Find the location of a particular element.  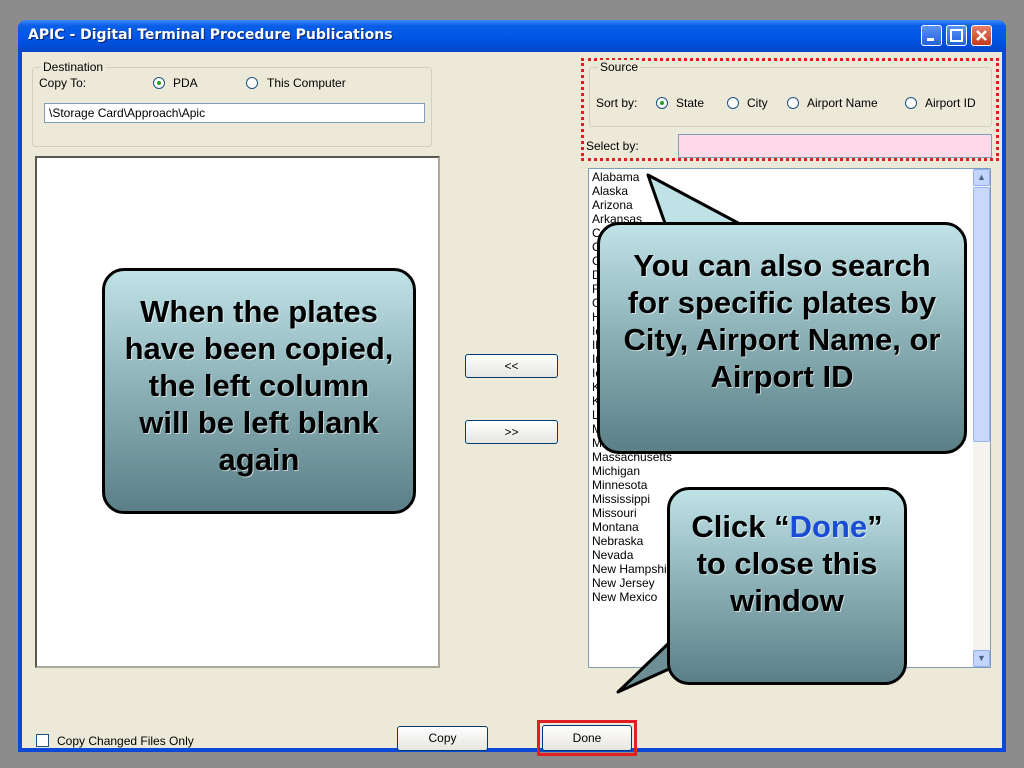

bottom-callout: Click “Done” to close this window is located at coordinates (787, 586).